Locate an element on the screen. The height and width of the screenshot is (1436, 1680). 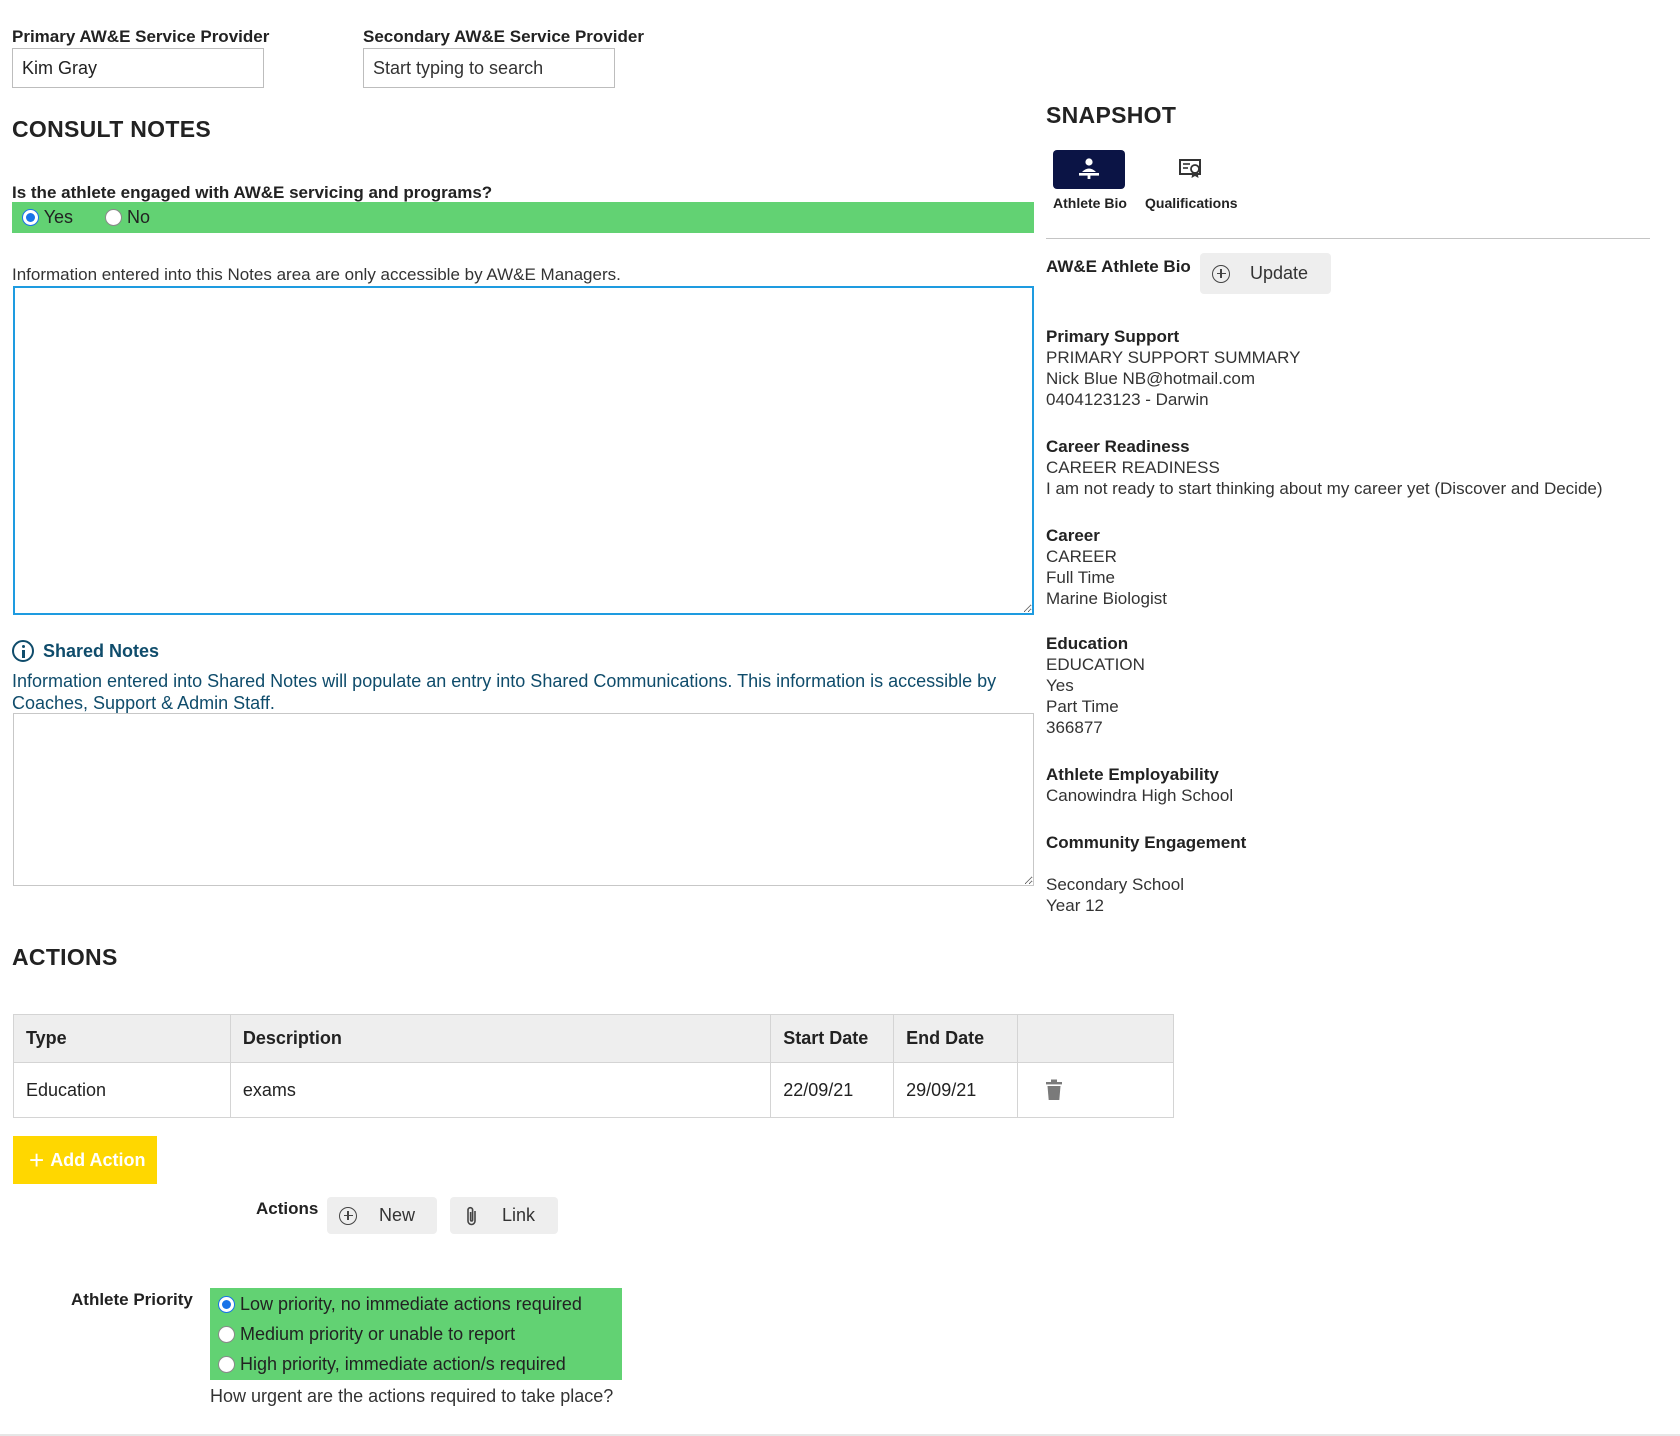
action-start-date: 22/09/21 is located at coordinates (832, 1090).